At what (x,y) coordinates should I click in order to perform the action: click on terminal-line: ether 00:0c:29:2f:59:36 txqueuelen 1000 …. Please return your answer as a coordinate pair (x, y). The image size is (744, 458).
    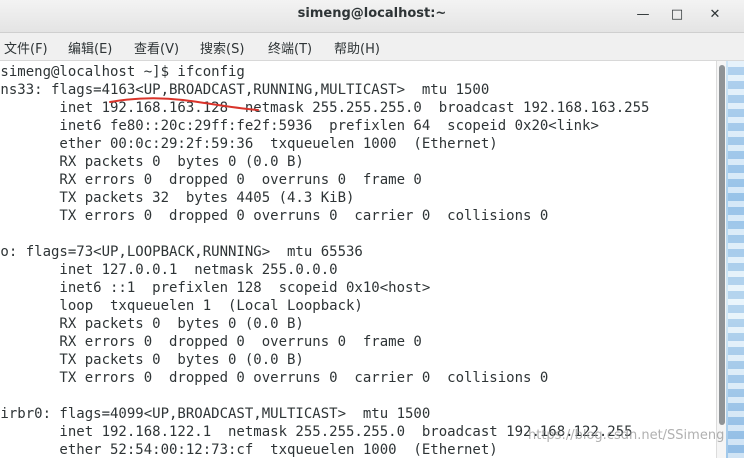
    Looking at the image, I should click on (249, 144).